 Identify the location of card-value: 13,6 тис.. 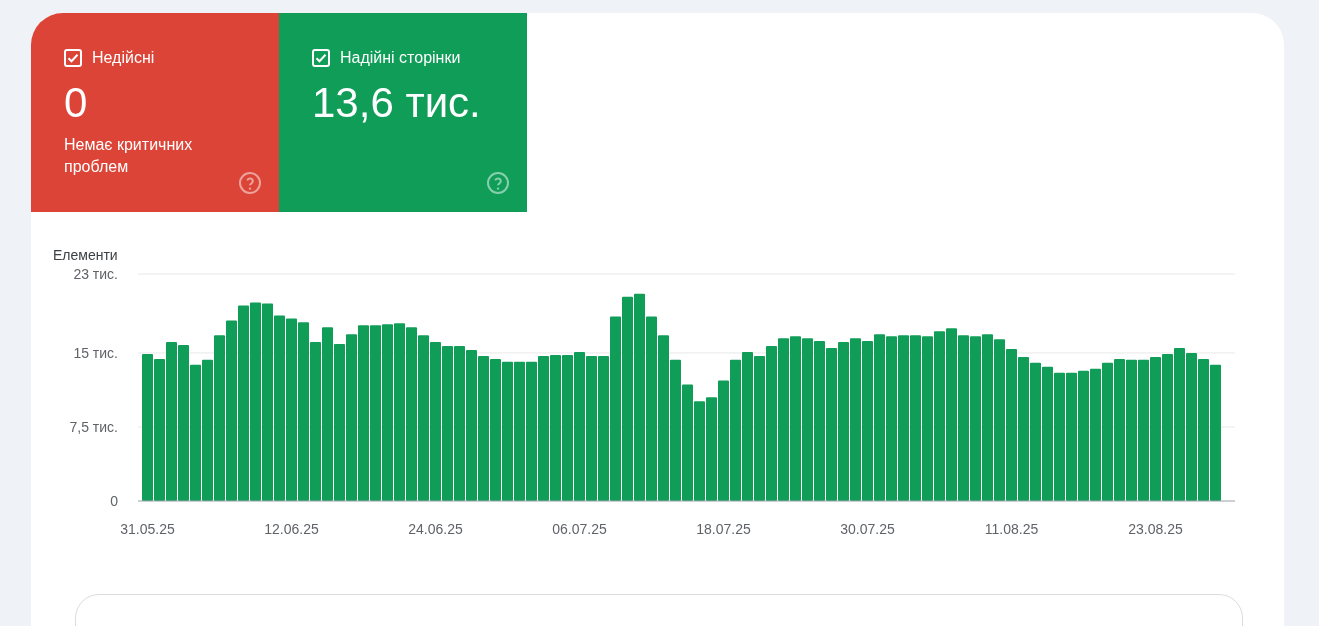
(397, 103).